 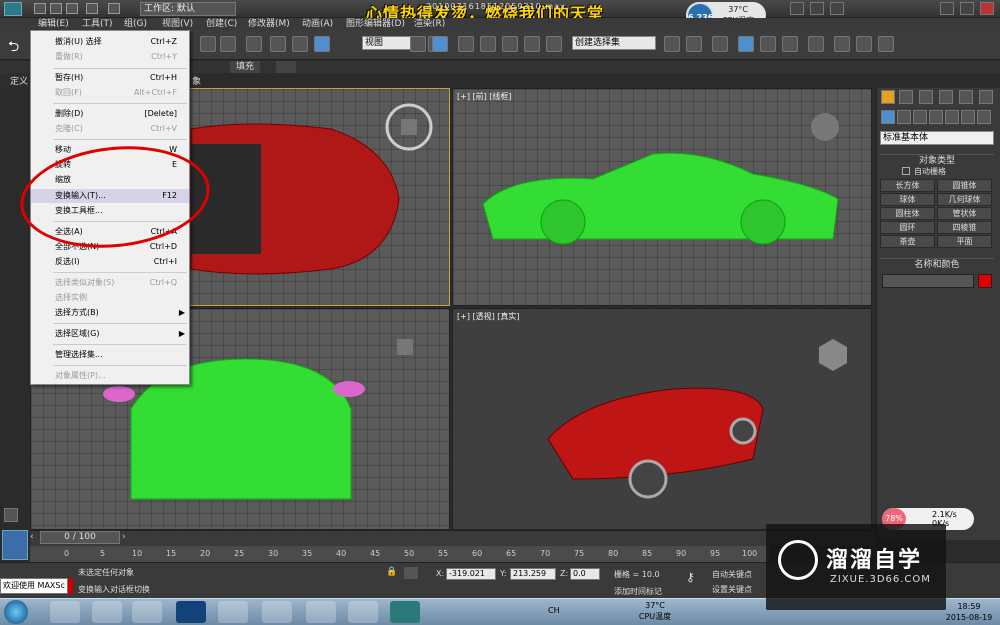 What do you see at coordinates (638, 591) in the screenshot?
I see `add-time-tag: 添加时间标记` at bounding box center [638, 591].